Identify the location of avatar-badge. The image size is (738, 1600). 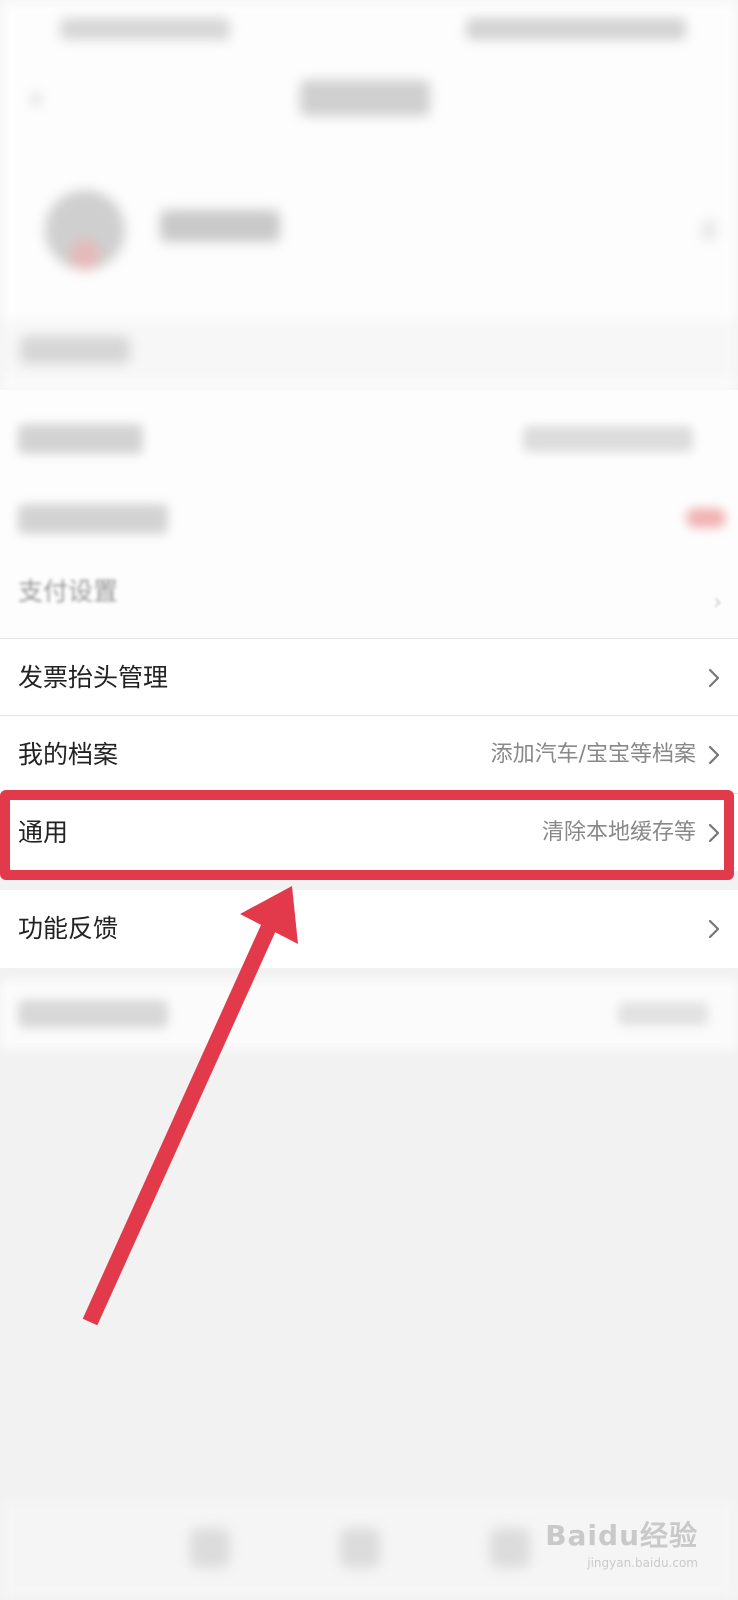
(85, 255).